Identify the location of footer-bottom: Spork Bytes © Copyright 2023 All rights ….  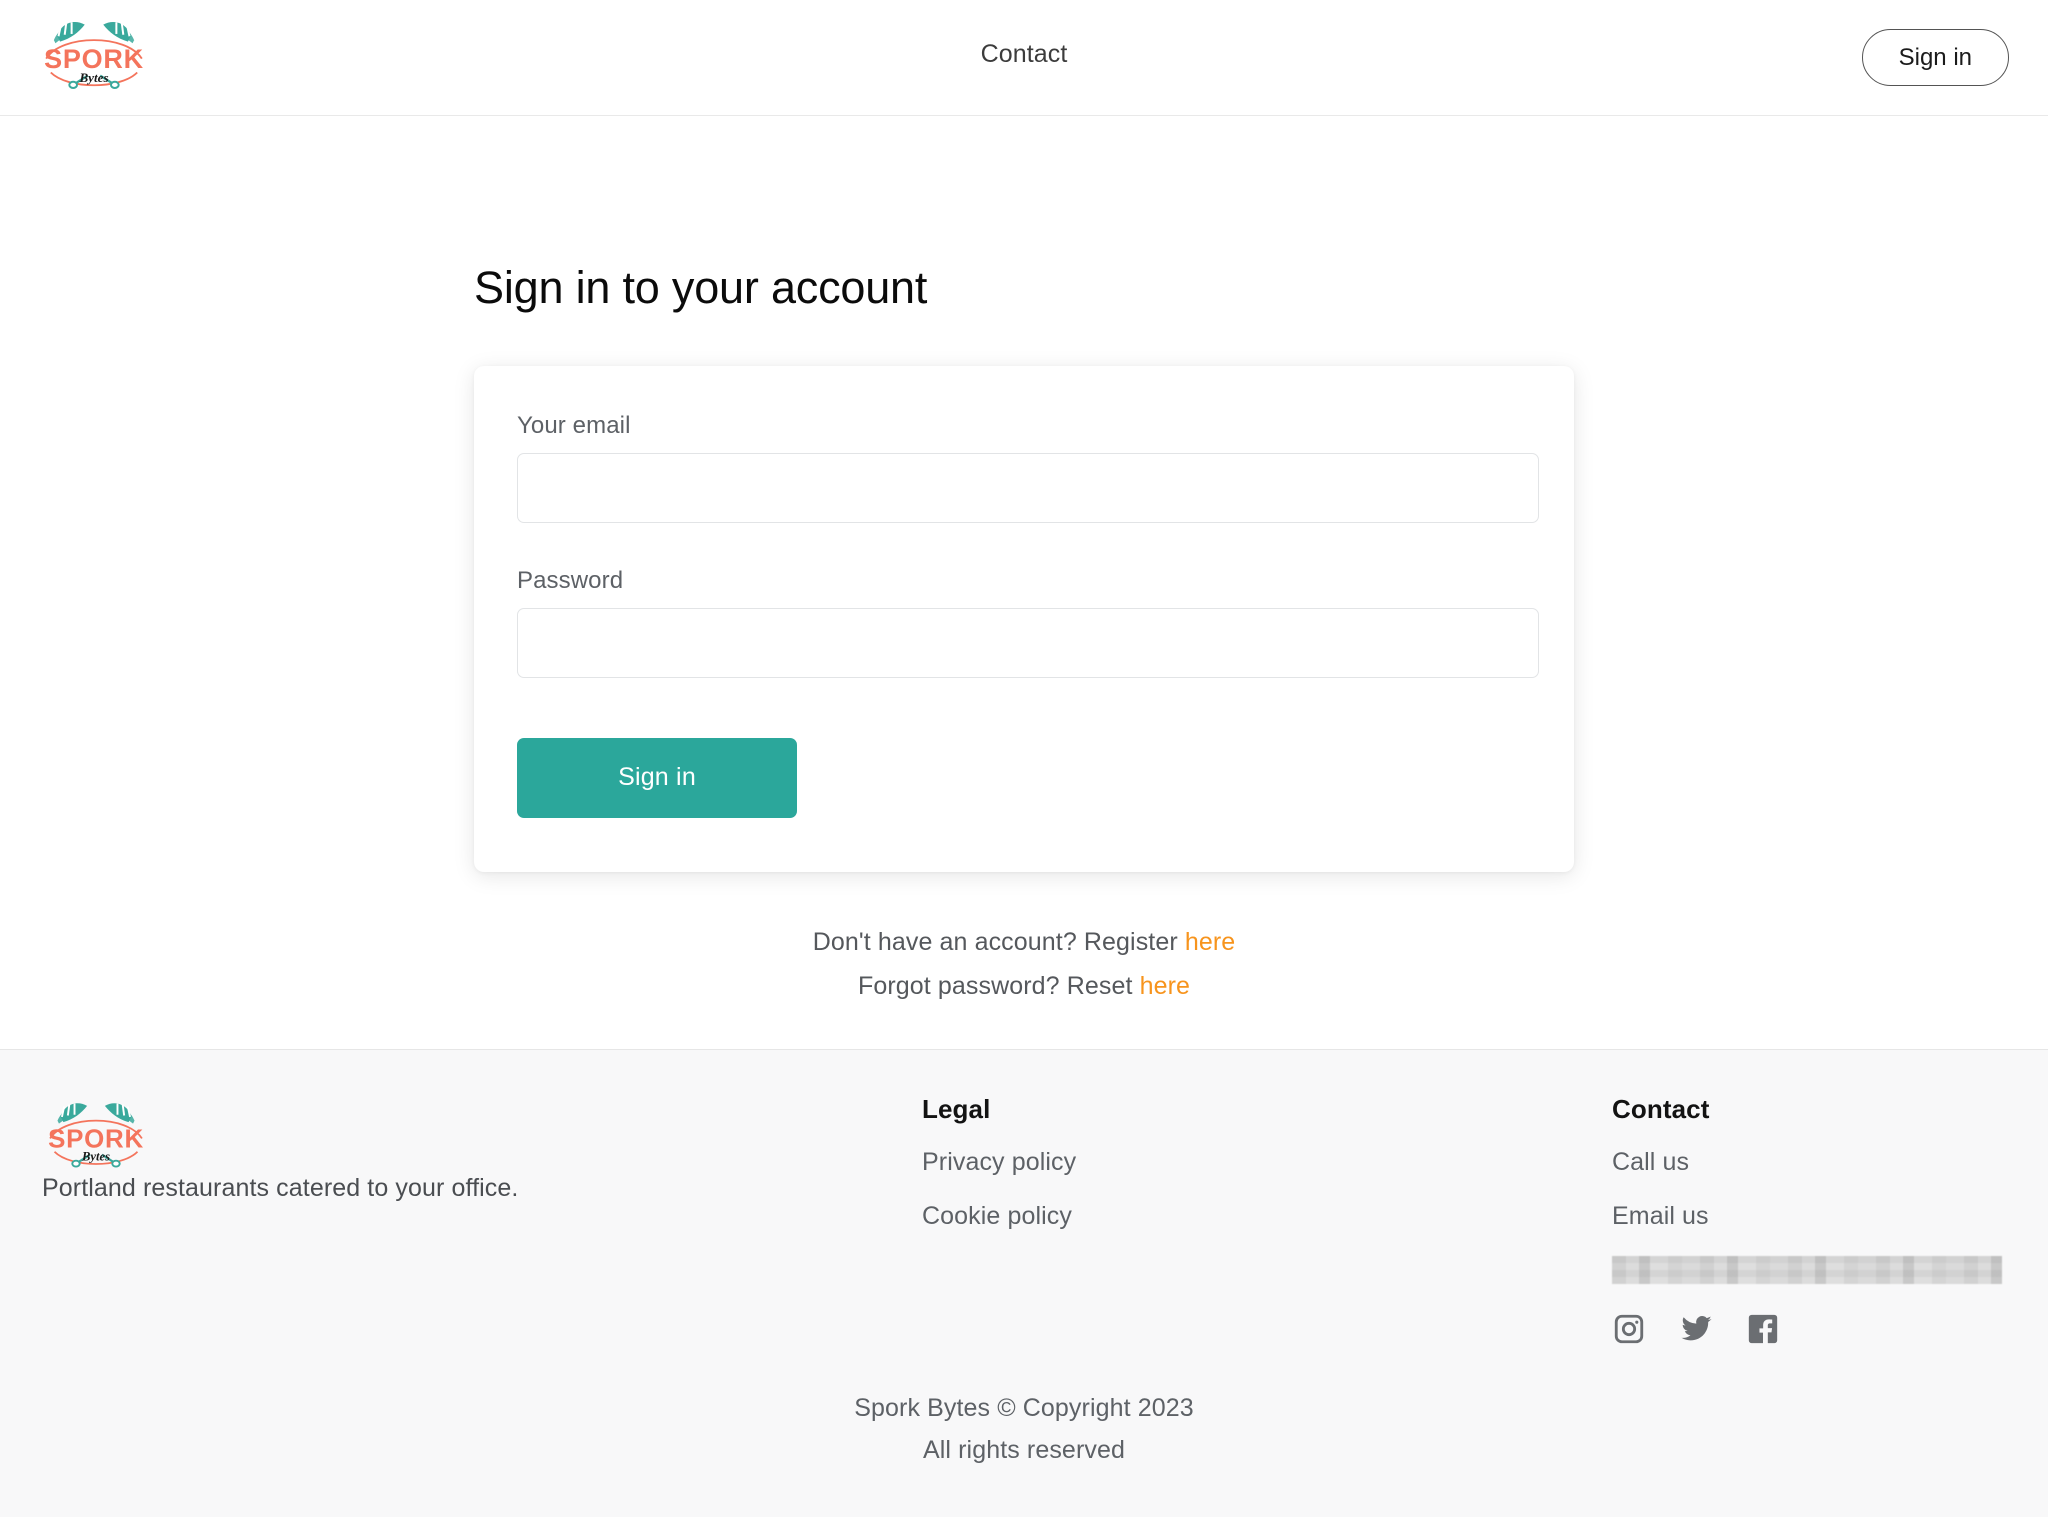
(1024, 1429).